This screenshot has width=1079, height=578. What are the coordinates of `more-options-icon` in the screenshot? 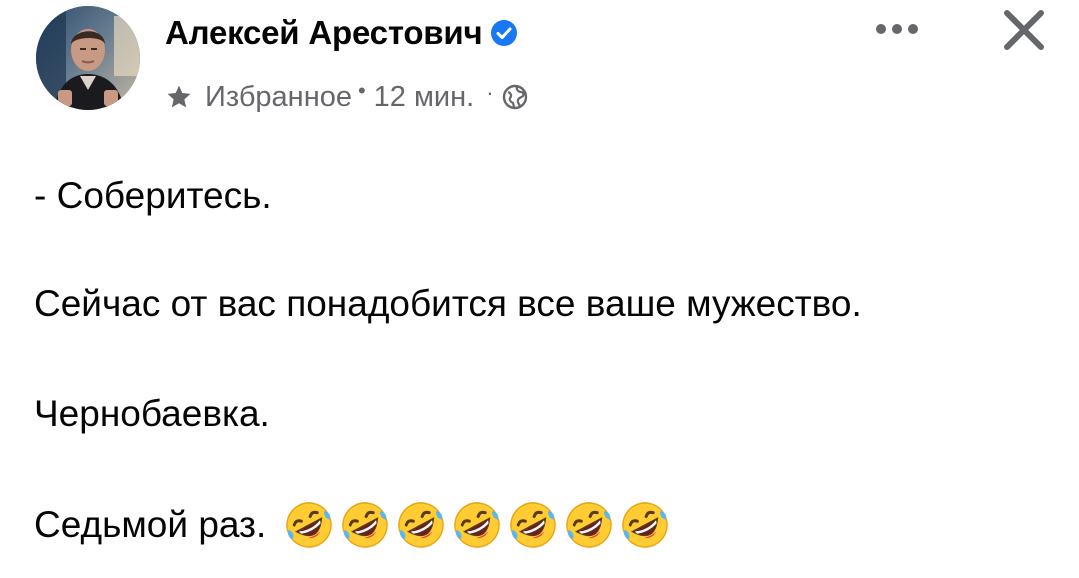 It's located at (897, 29).